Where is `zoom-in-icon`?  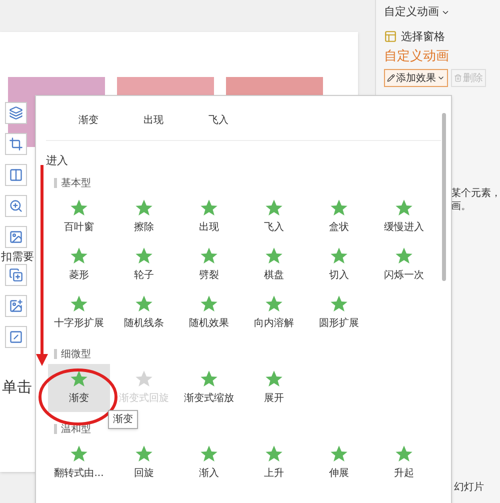 zoom-in-icon is located at coordinates (16, 206).